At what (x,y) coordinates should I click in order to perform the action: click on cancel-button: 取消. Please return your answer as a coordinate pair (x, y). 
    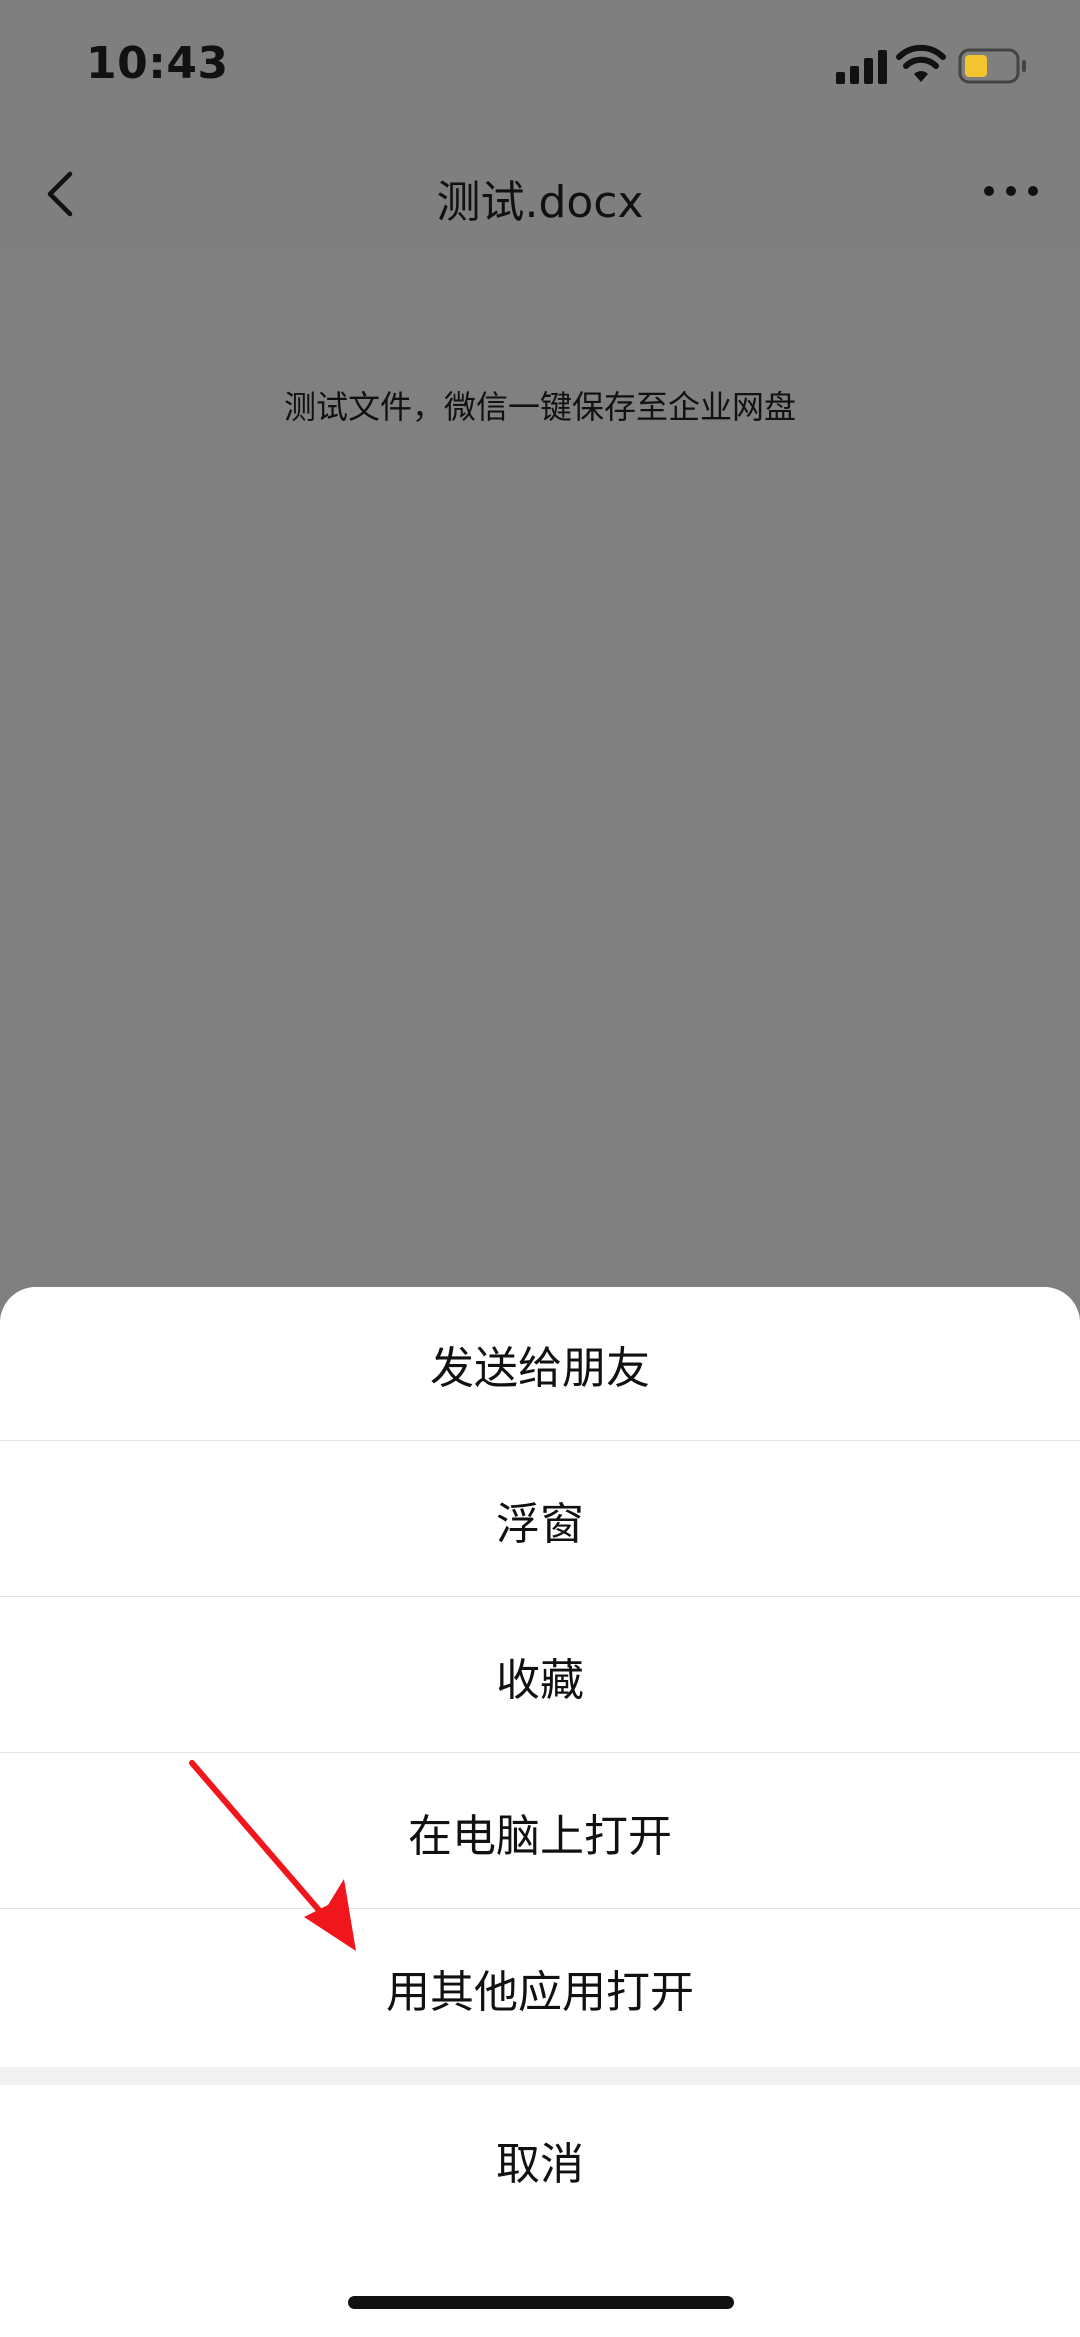
    Looking at the image, I should click on (540, 2160).